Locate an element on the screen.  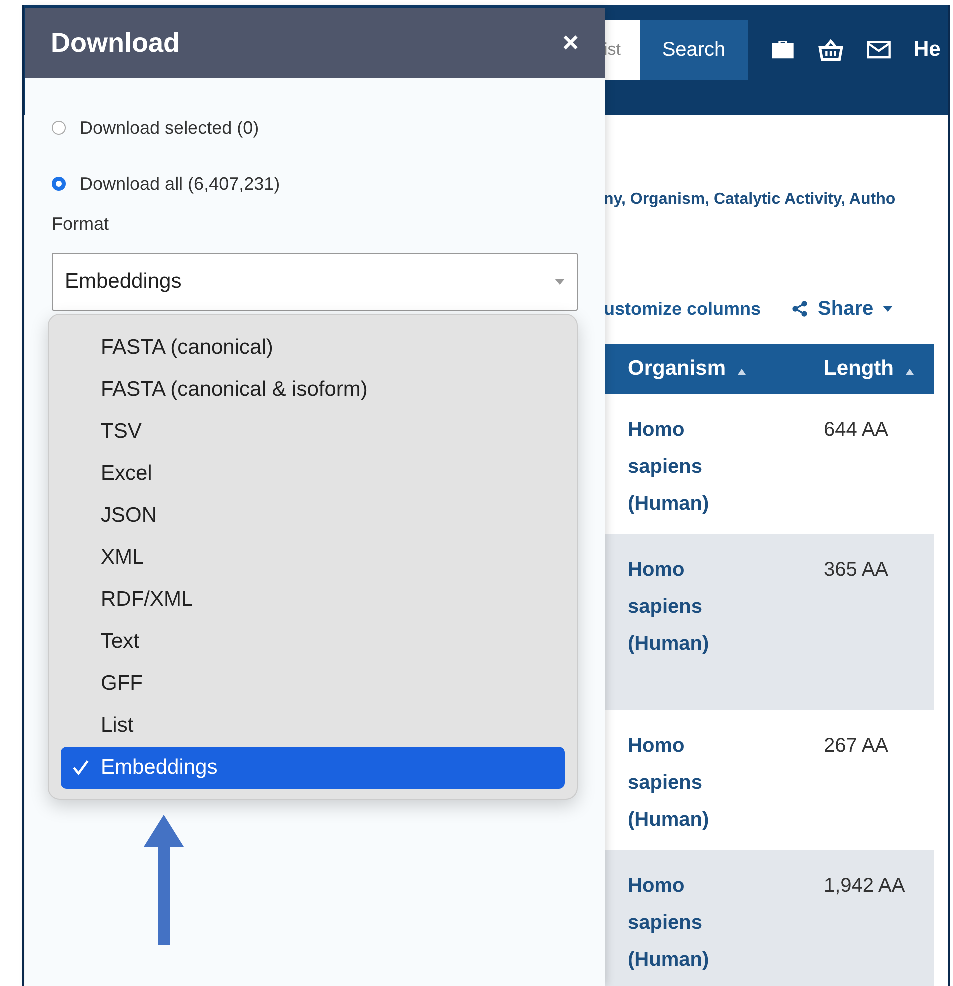
field-label: Format is located at coordinates (81, 224).